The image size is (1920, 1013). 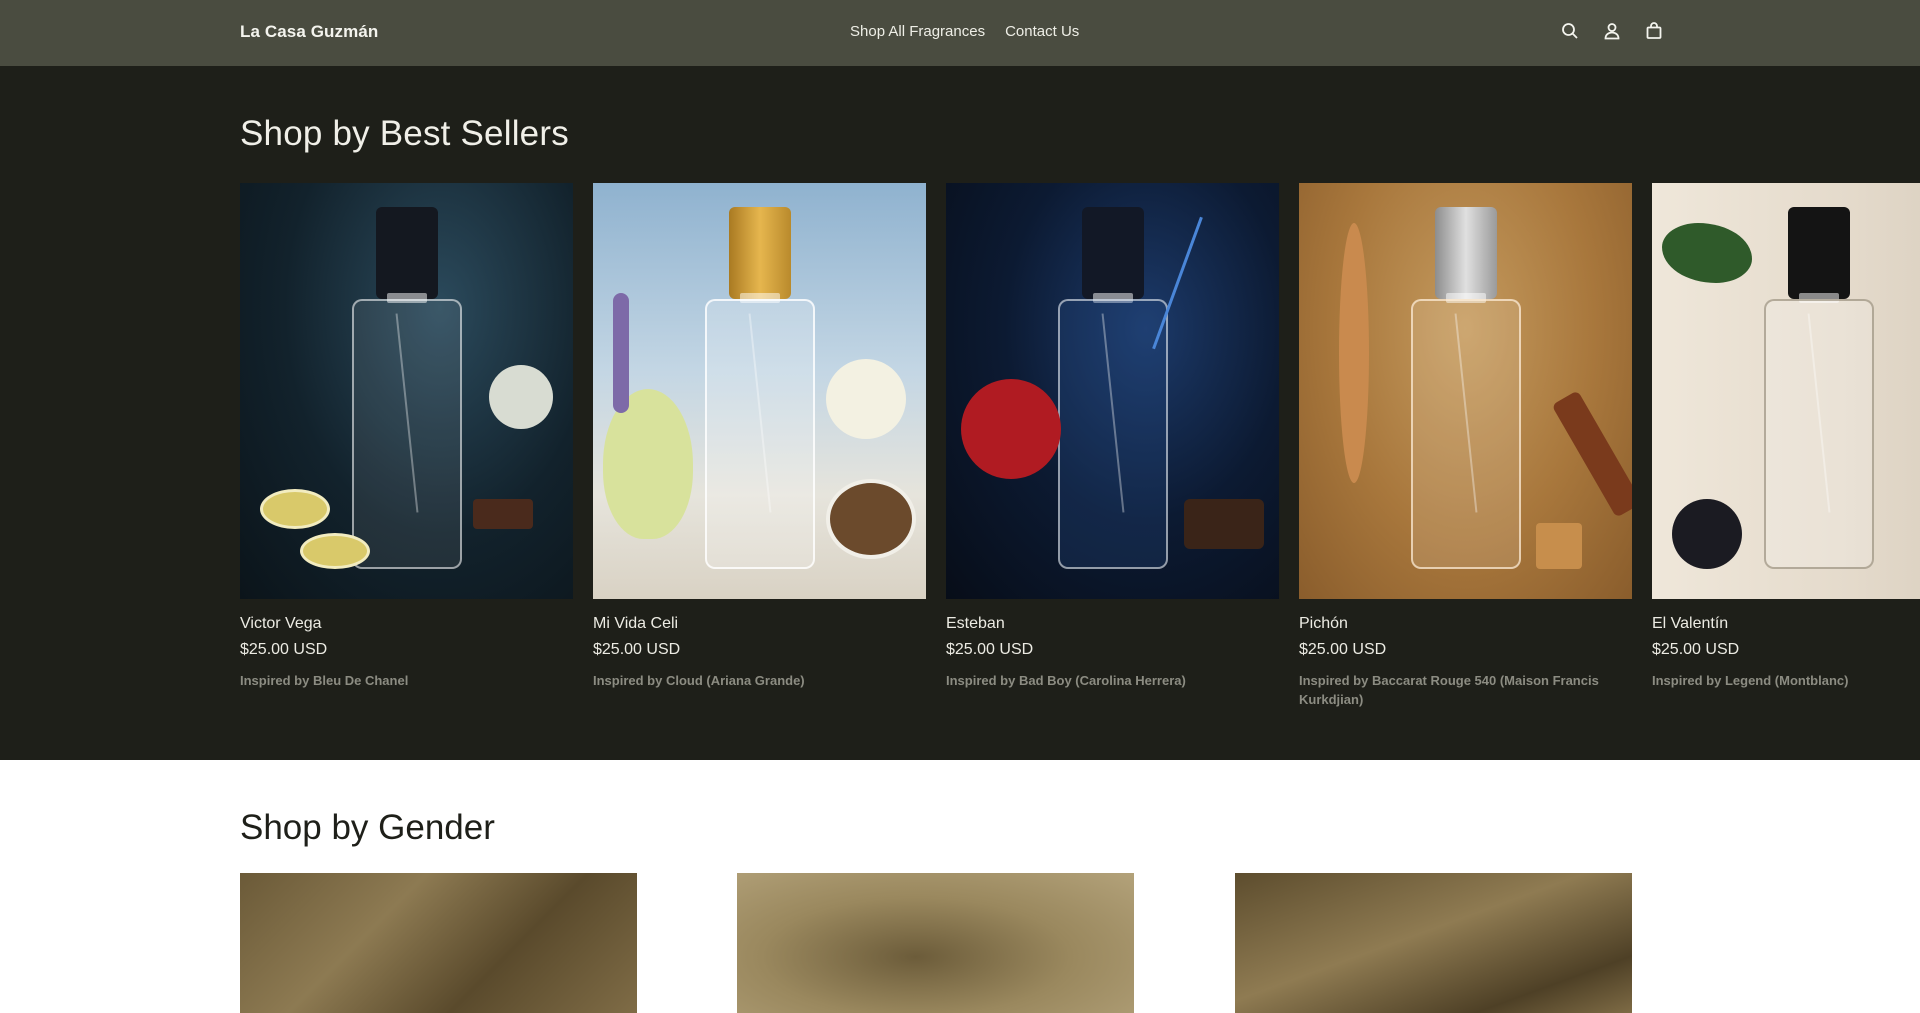 I want to click on product-inspired-by: Inspired by Legend (Montblanc), so click(x=1750, y=680).